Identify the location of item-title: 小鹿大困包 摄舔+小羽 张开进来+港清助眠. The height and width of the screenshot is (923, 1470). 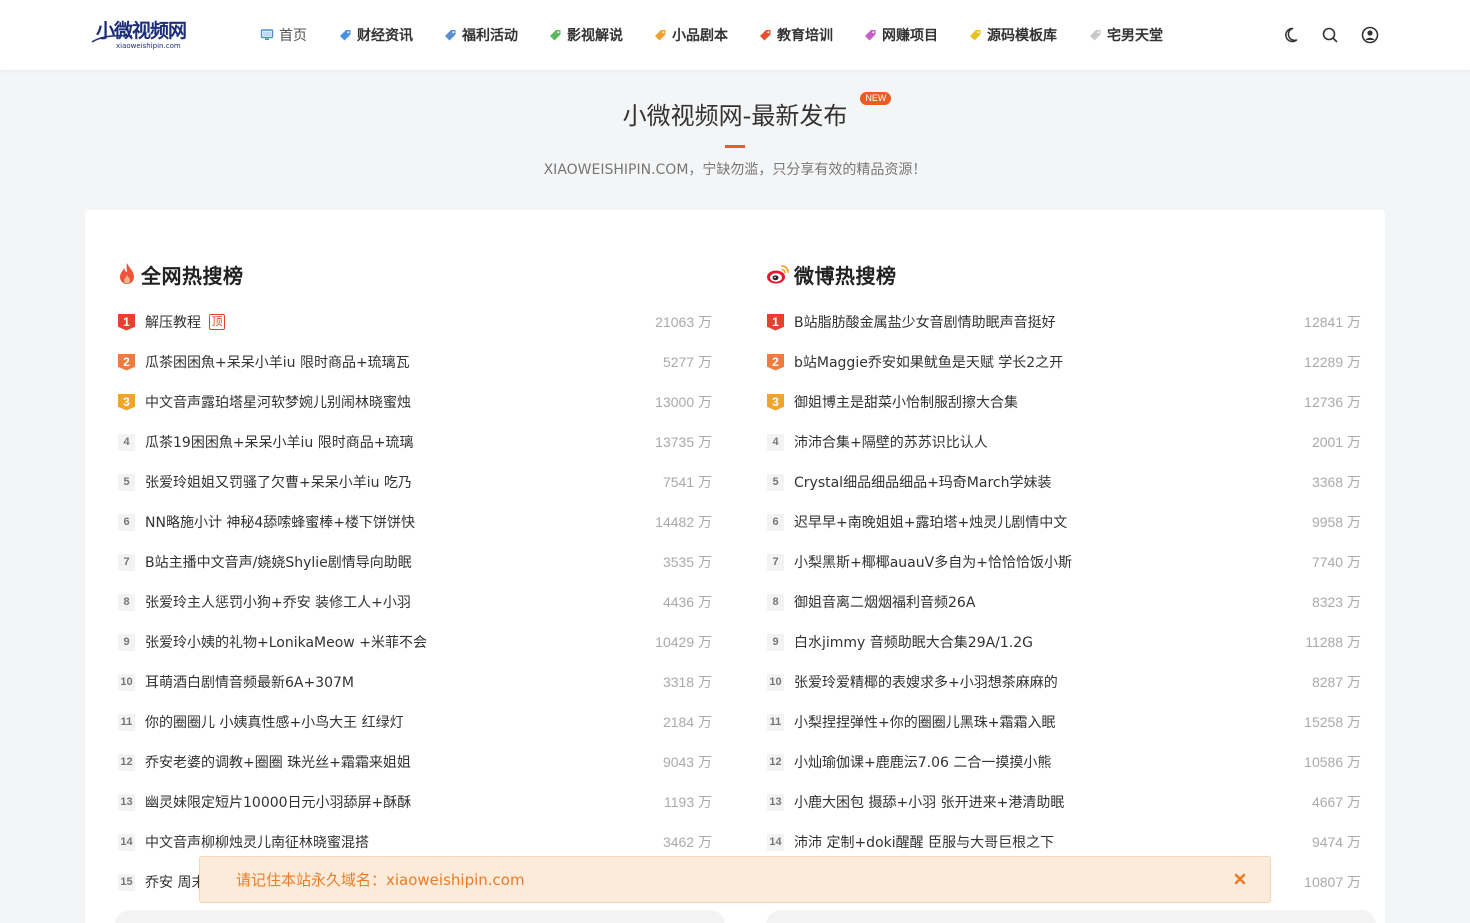
(929, 802).